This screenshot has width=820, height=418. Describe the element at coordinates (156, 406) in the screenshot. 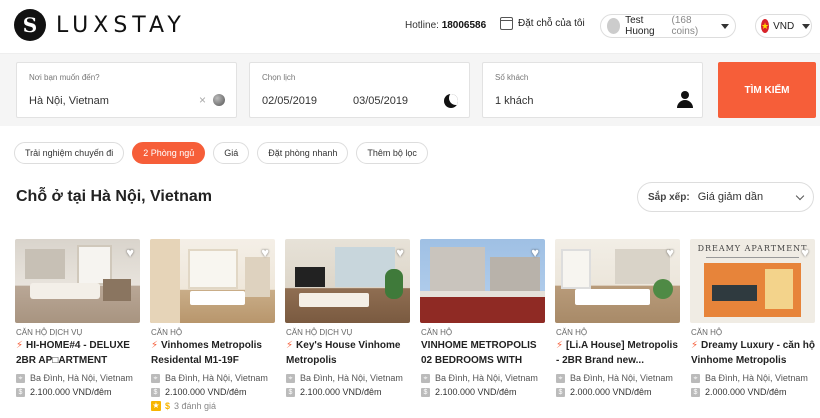

I see `star-icon: ★` at that location.